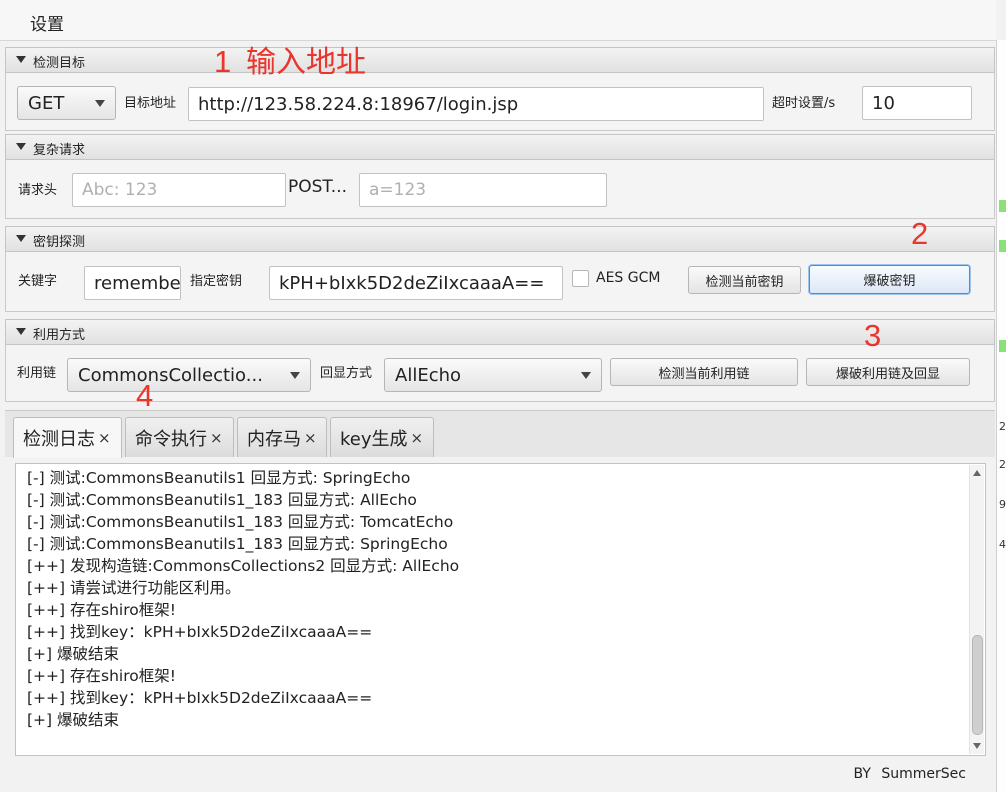 The width and height of the screenshot is (1006, 792). Describe the element at coordinates (145, 395) in the screenshot. I see `annotation-number-4: 4` at that location.